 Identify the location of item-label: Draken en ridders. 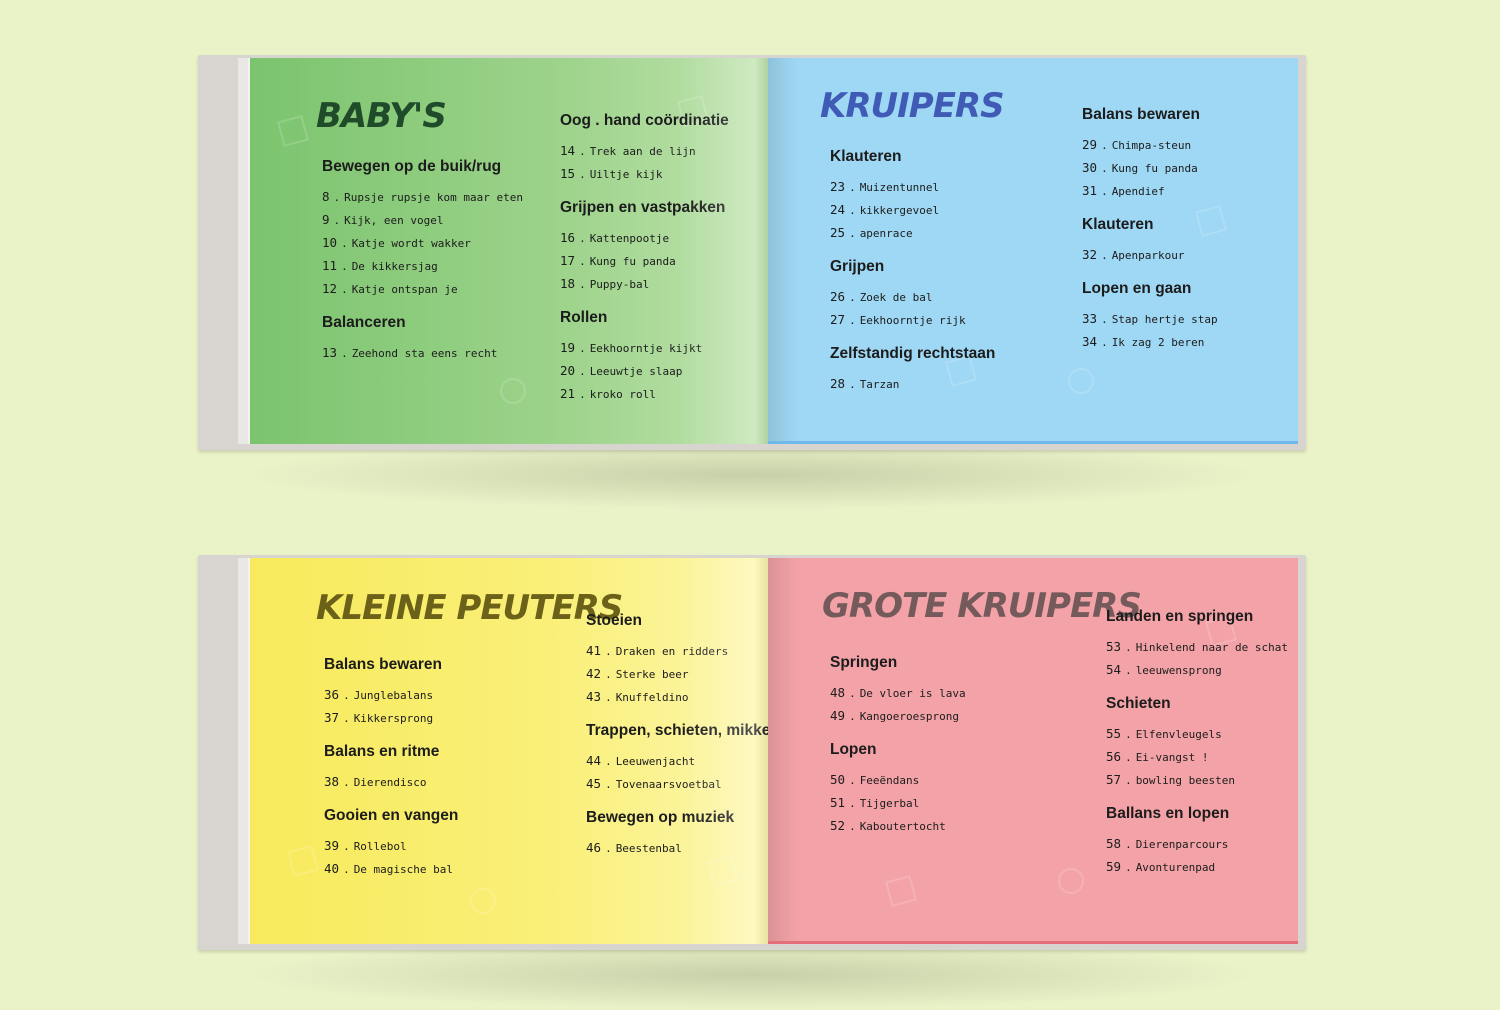
(672, 651).